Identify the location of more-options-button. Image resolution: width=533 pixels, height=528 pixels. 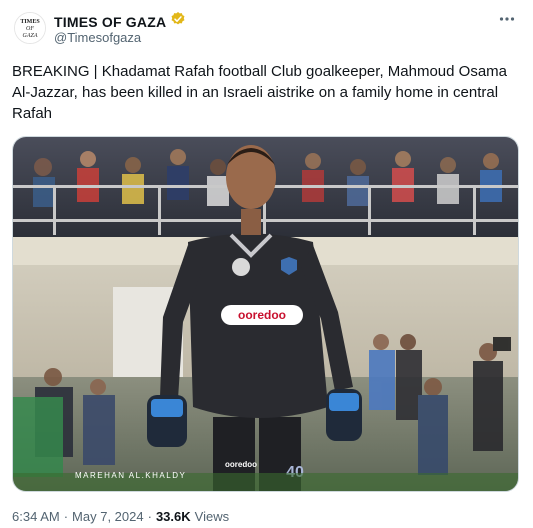
(507, 19).